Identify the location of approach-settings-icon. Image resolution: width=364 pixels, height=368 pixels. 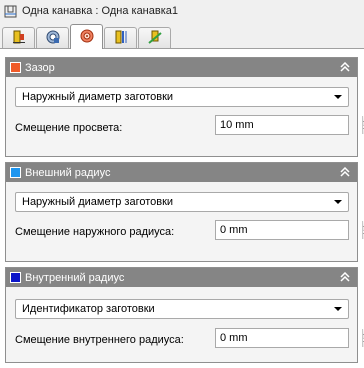
(155, 38).